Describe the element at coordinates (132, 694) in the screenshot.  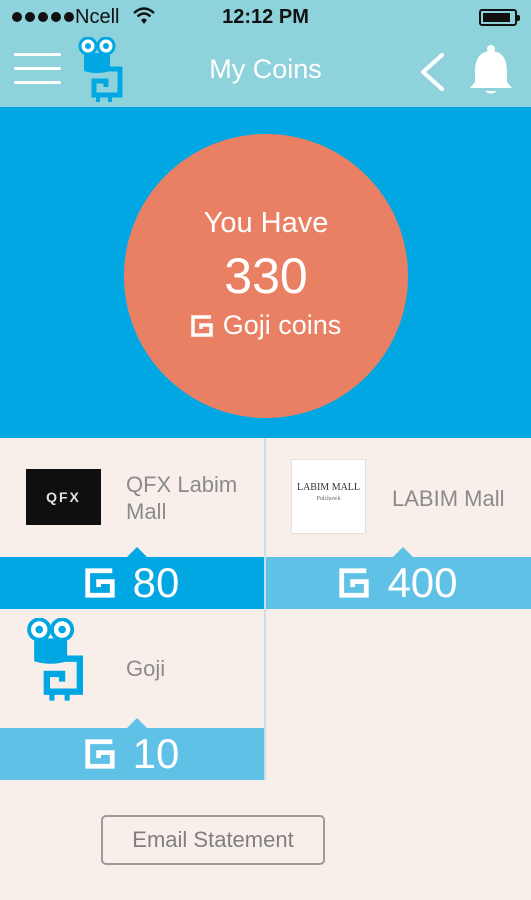
I see `merchant-card-goji: Goji 10` at that location.